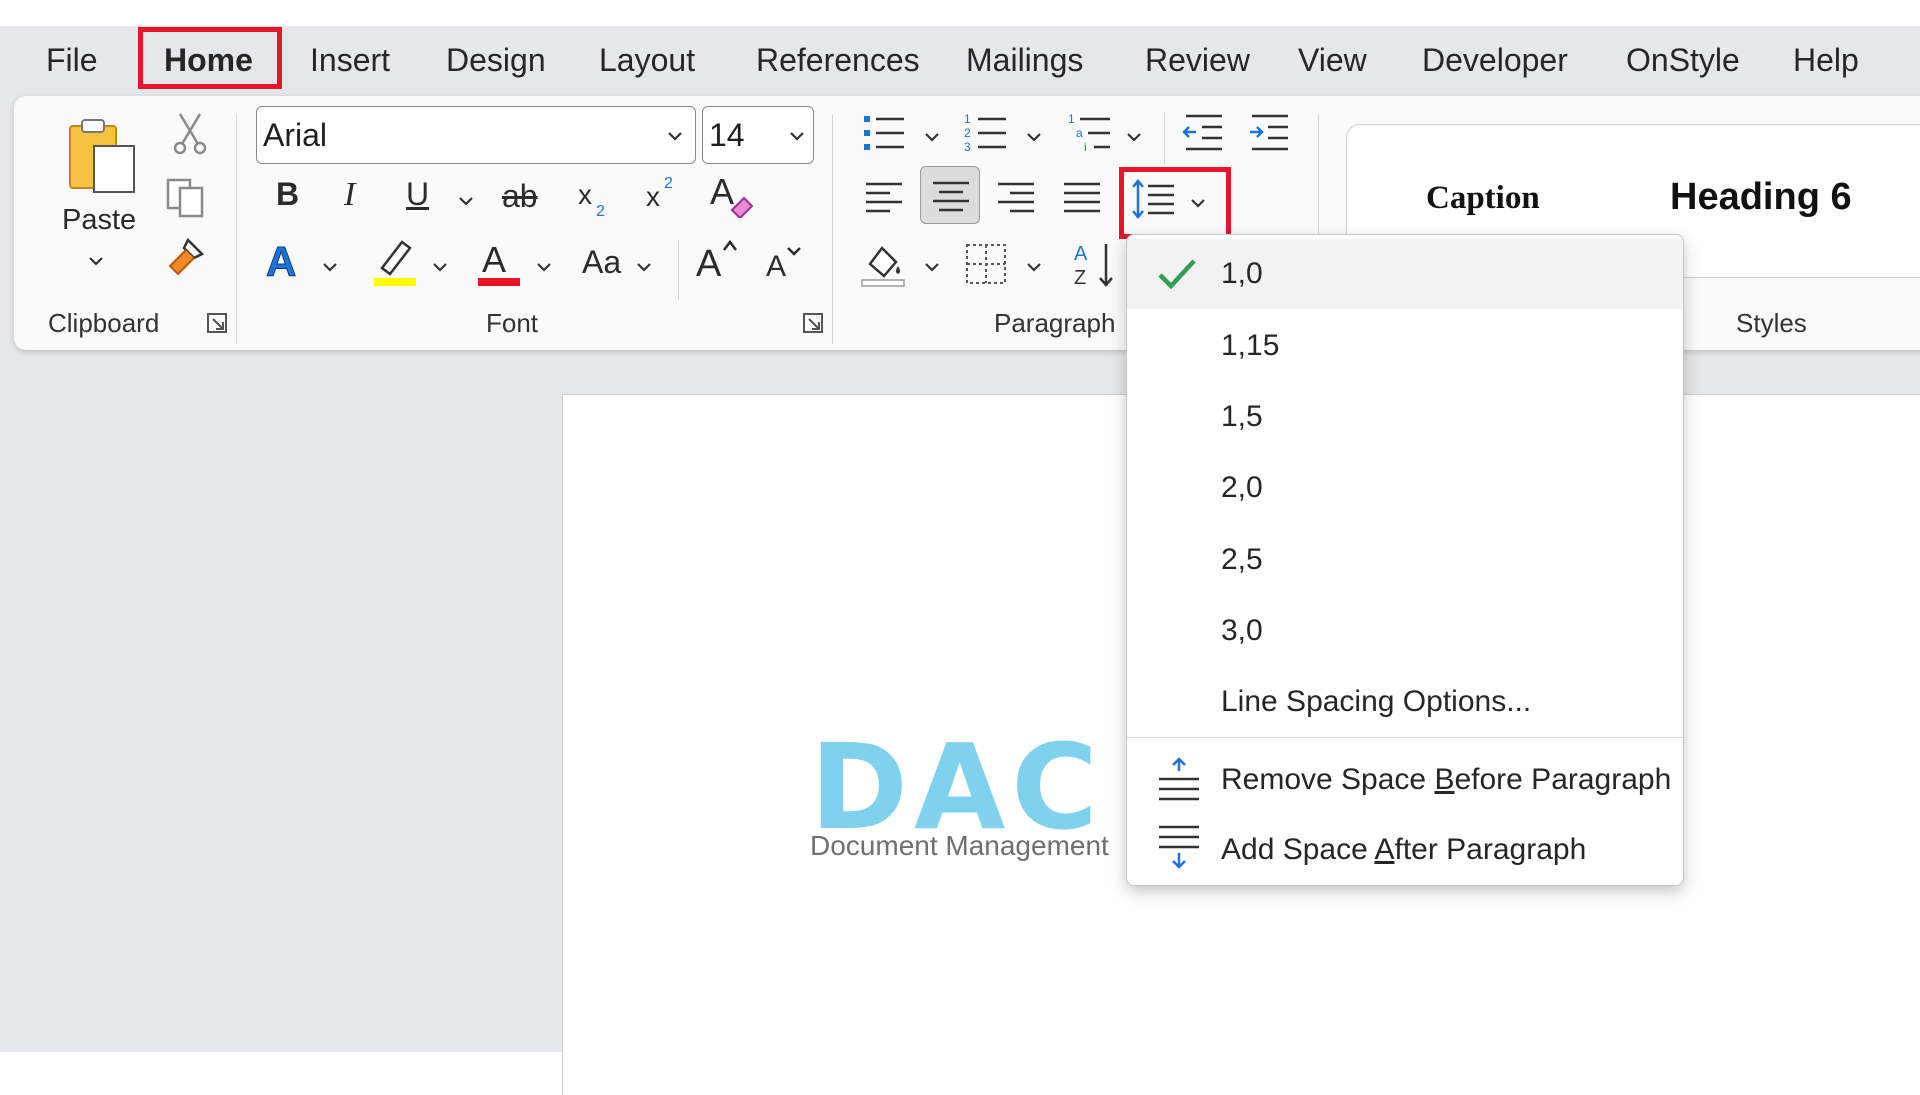  What do you see at coordinates (330, 266) in the screenshot?
I see `text-effects-chevron-icon` at bounding box center [330, 266].